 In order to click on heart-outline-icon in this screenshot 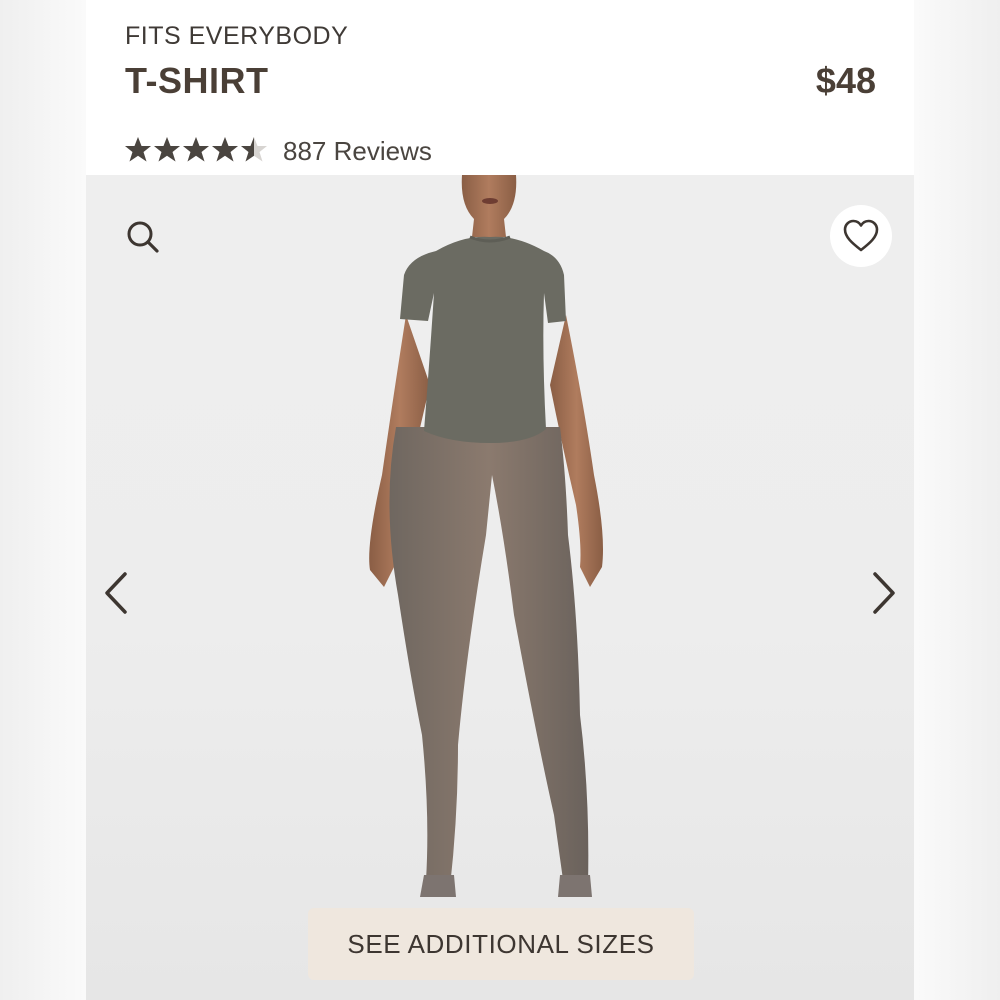, I will do `click(861, 235)`.